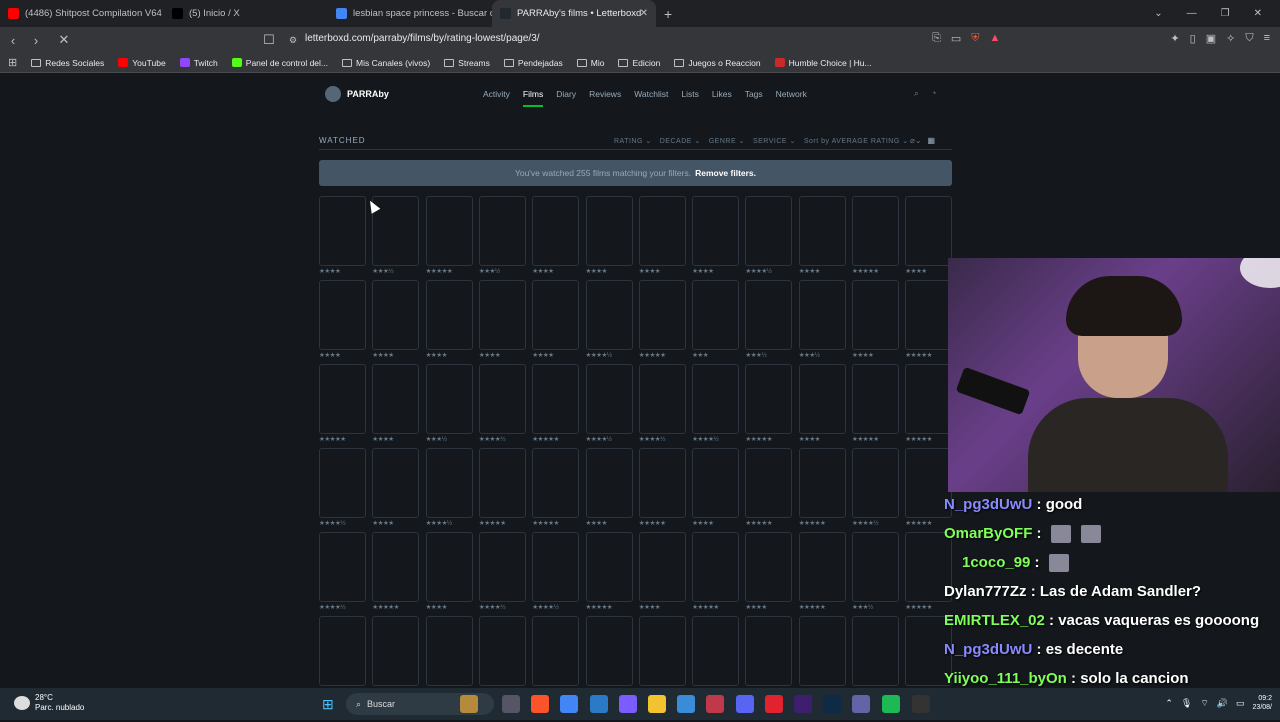 This screenshot has height=722, width=1280. Describe the element at coordinates (198, 63) in the screenshot. I see `bookmark-item: Twitch` at that location.